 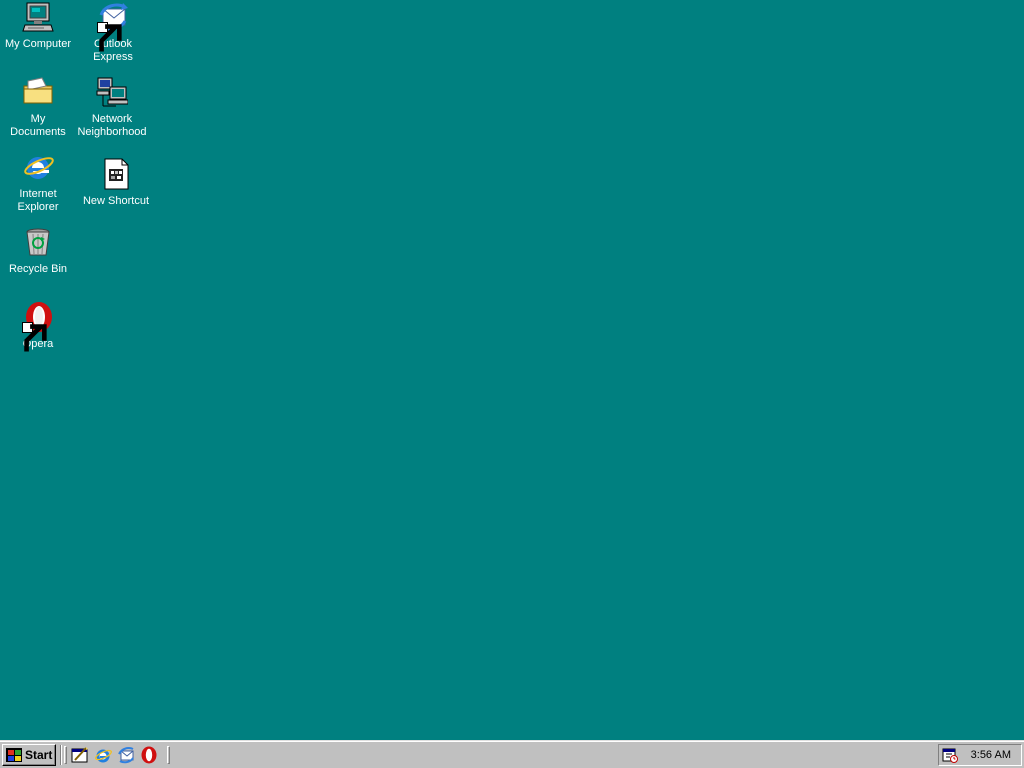 What do you see at coordinates (39, 755) in the screenshot?
I see `start-label: Start` at bounding box center [39, 755].